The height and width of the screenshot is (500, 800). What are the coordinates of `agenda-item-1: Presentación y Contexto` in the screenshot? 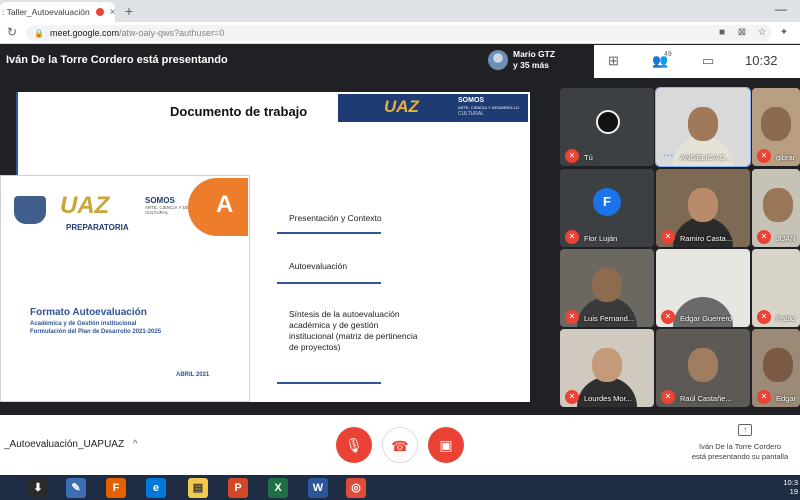 It's located at (335, 218).